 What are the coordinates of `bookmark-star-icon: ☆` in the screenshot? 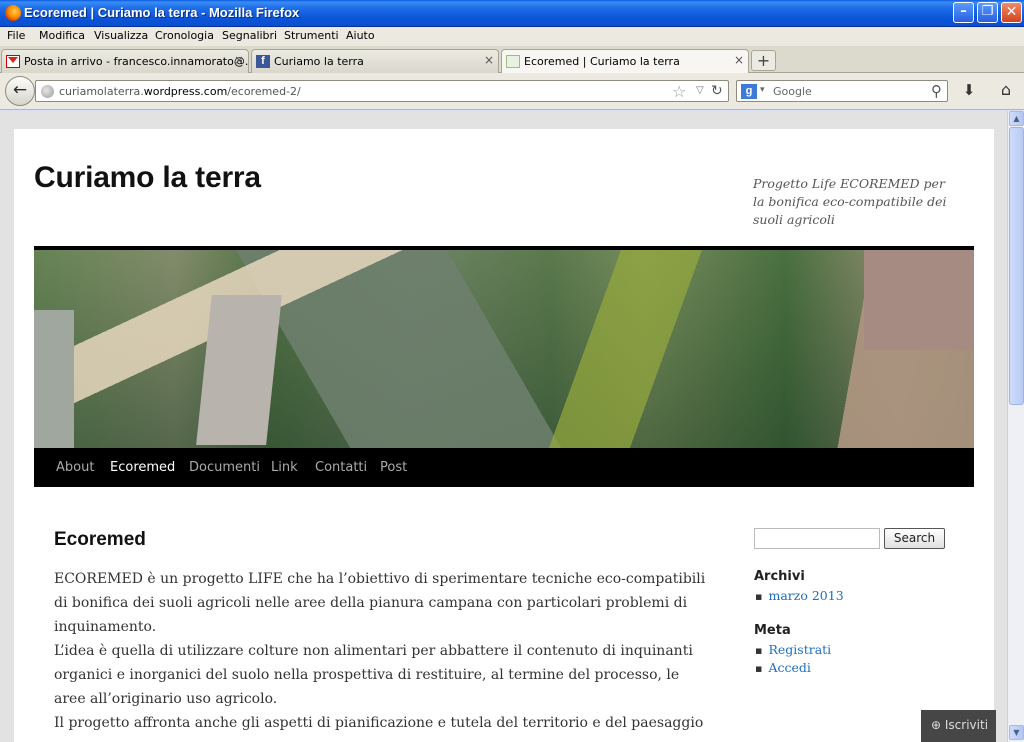 It's located at (679, 91).